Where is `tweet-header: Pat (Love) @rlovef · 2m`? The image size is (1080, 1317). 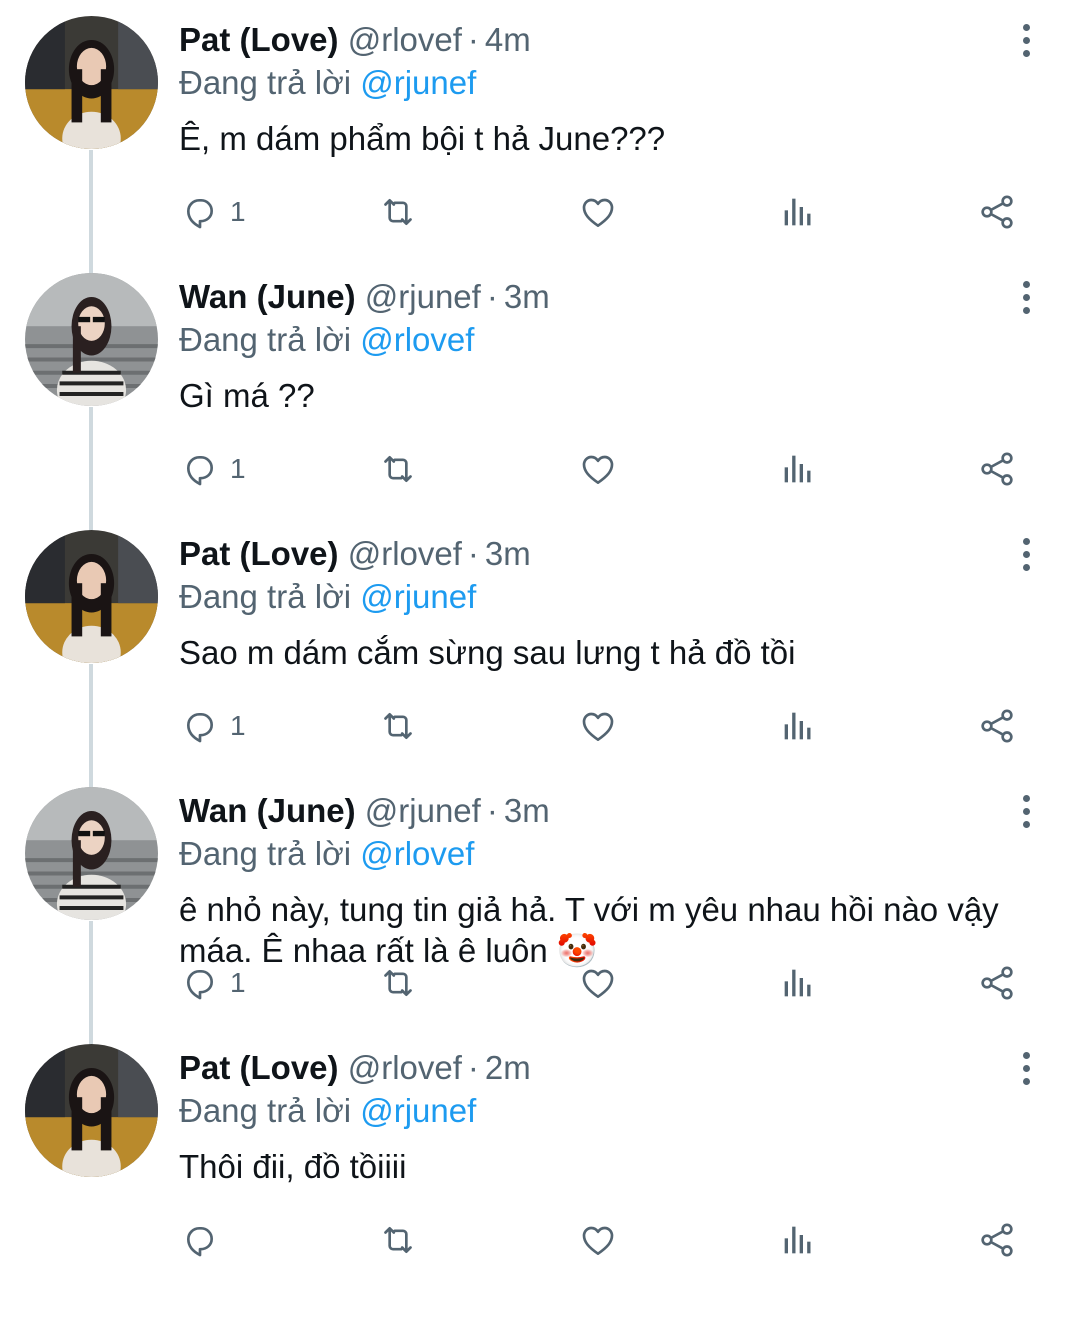 tweet-header: Pat (Love) @rlovef · 2m is located at coordinates (355, 1068).